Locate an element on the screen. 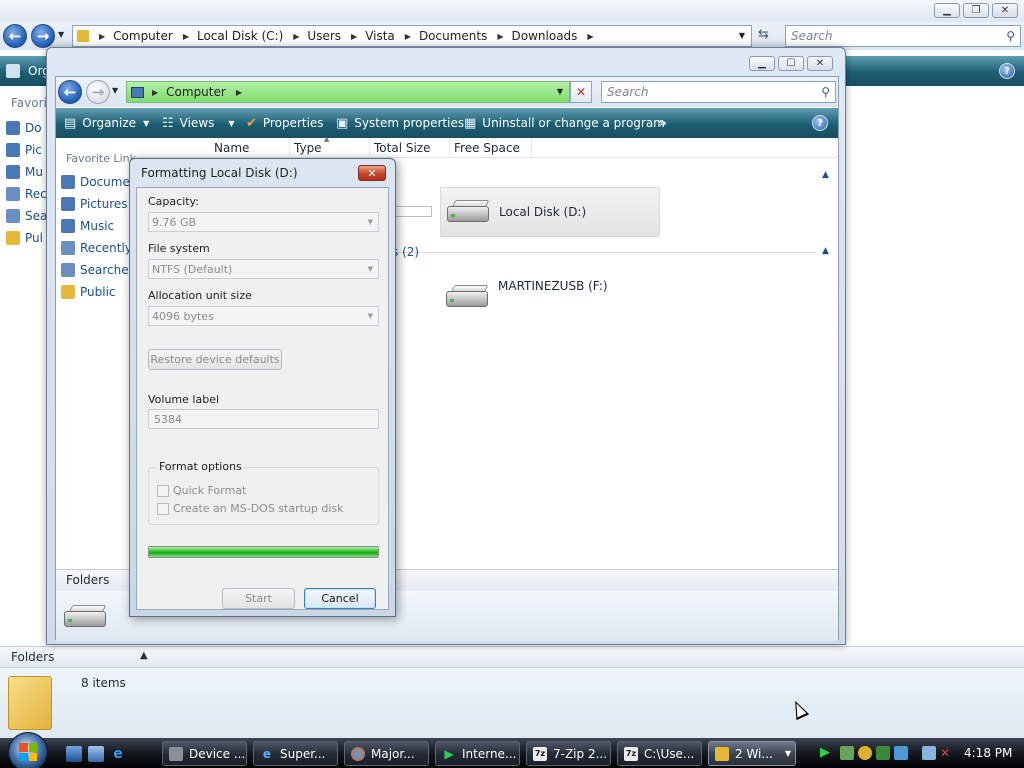 The width and height of the screenshot is (1024, 768). column-headers: Name Type ▲ Total Size Free Space is located at coordinates (487, 146).